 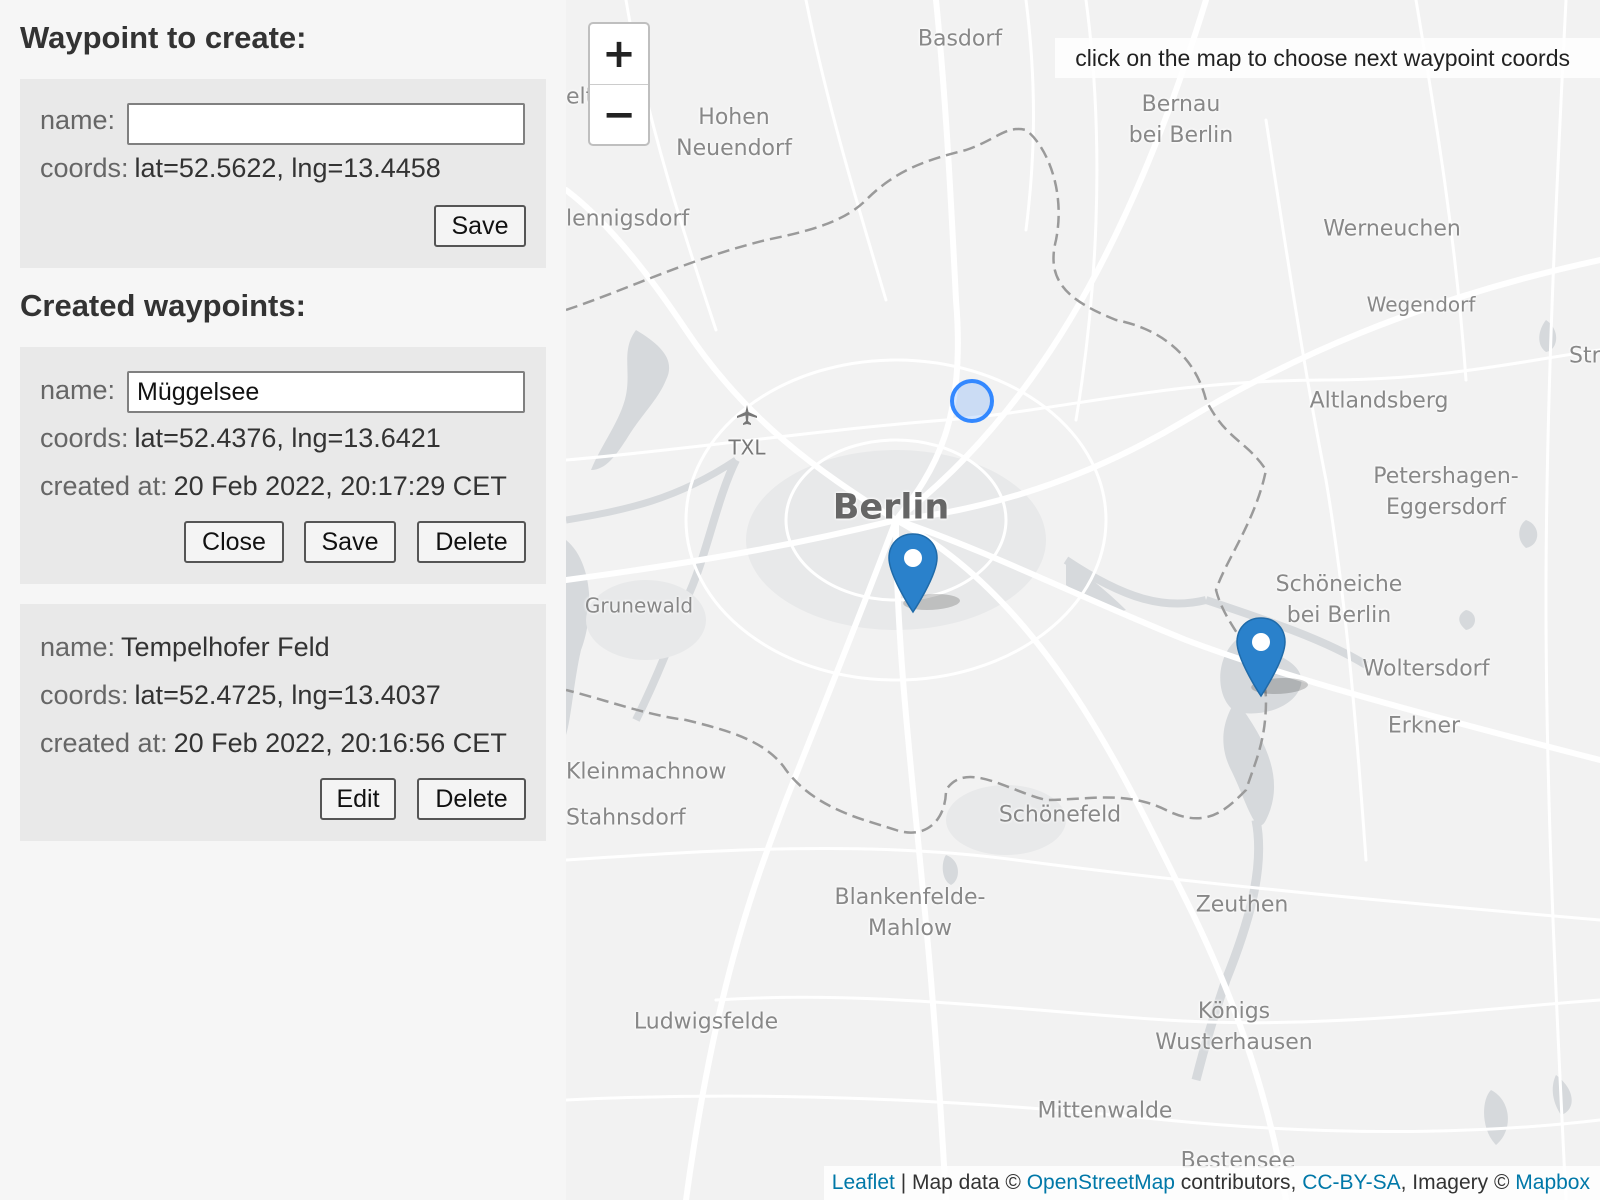 I want to click on selected-point-circle, so click(x=972, y=401).